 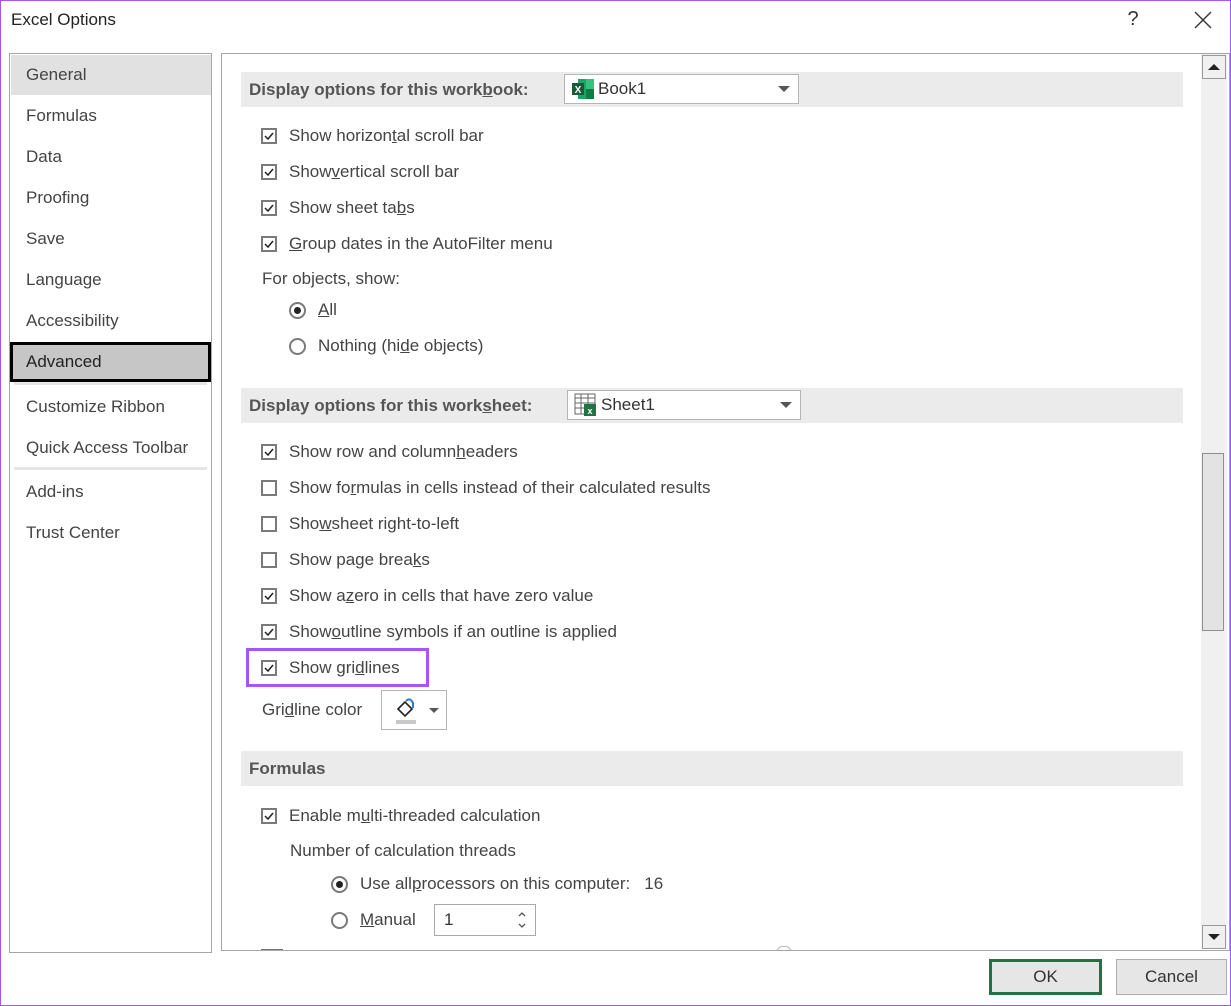 I want to click on radio-row-objects-option: All, so click(x=313, y=310).